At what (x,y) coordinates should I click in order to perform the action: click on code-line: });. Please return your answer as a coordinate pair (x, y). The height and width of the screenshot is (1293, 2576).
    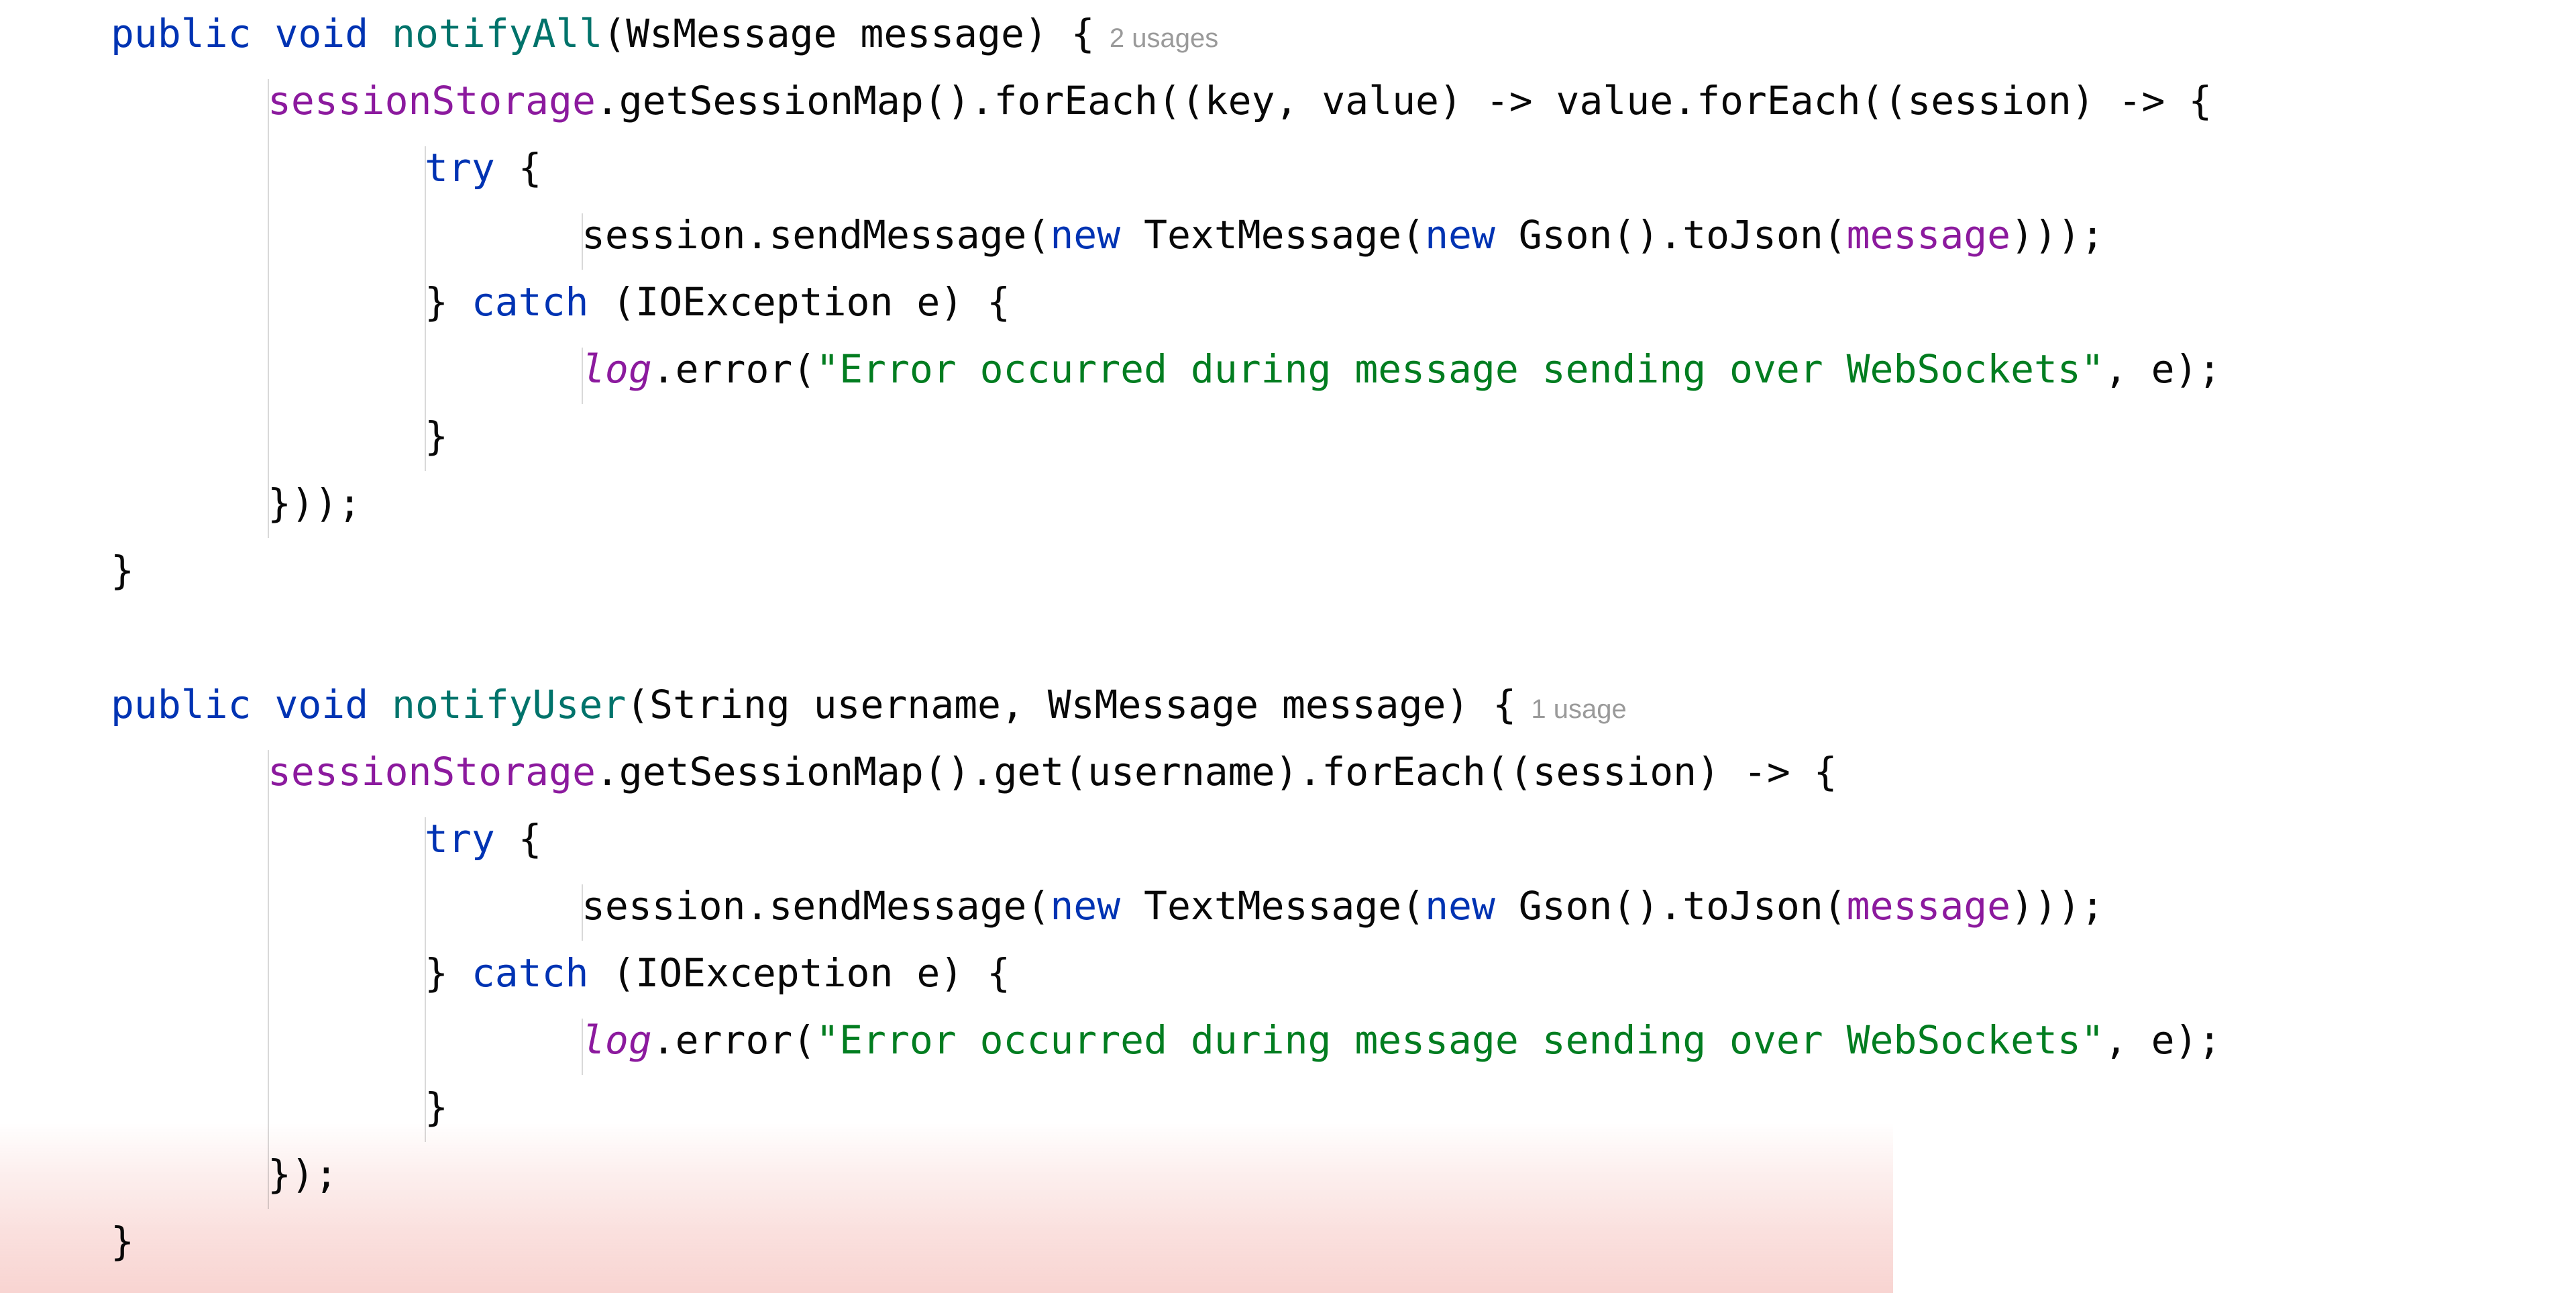
    Looking at the image, I should click on (303, 1174).